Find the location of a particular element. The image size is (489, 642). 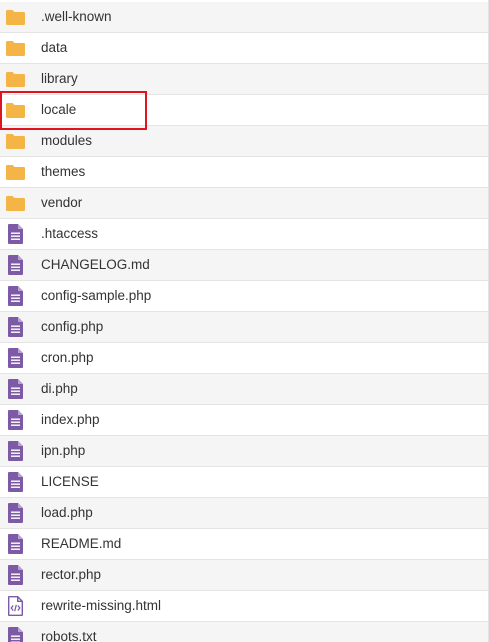

item-name: rector.php is located at coordinates (71, 575).